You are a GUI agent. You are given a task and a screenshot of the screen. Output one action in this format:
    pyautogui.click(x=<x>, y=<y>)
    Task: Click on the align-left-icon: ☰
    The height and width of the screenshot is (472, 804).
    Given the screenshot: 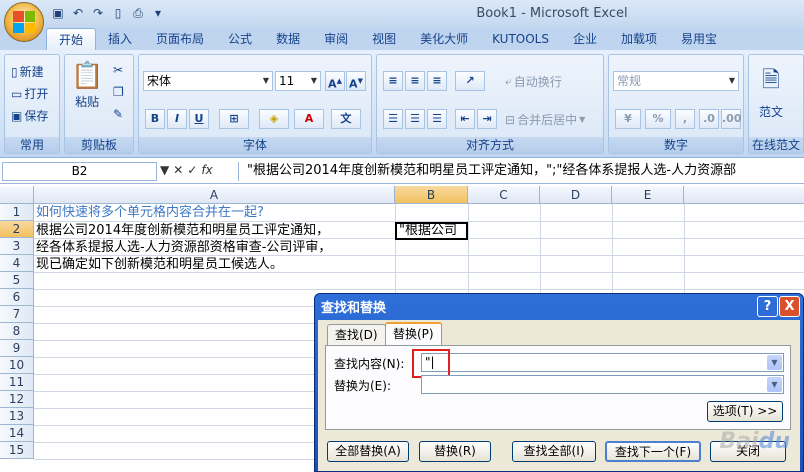 What is the action you would take?
    pyautogui.click(x=393, y=119)
    